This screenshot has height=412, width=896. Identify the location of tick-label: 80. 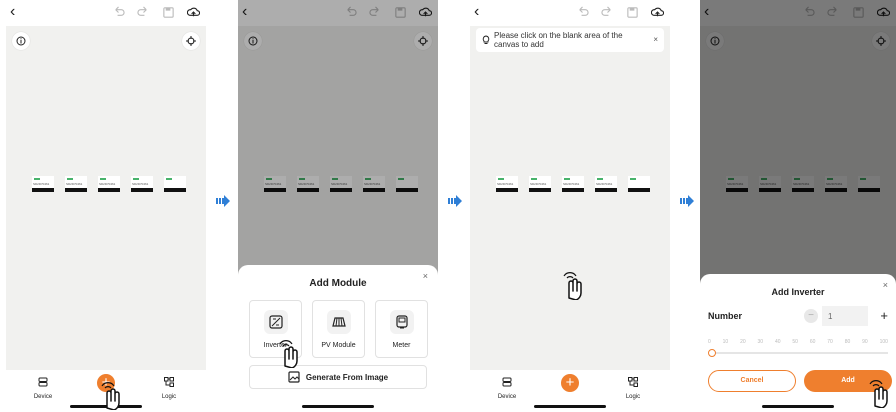
(847, 342).